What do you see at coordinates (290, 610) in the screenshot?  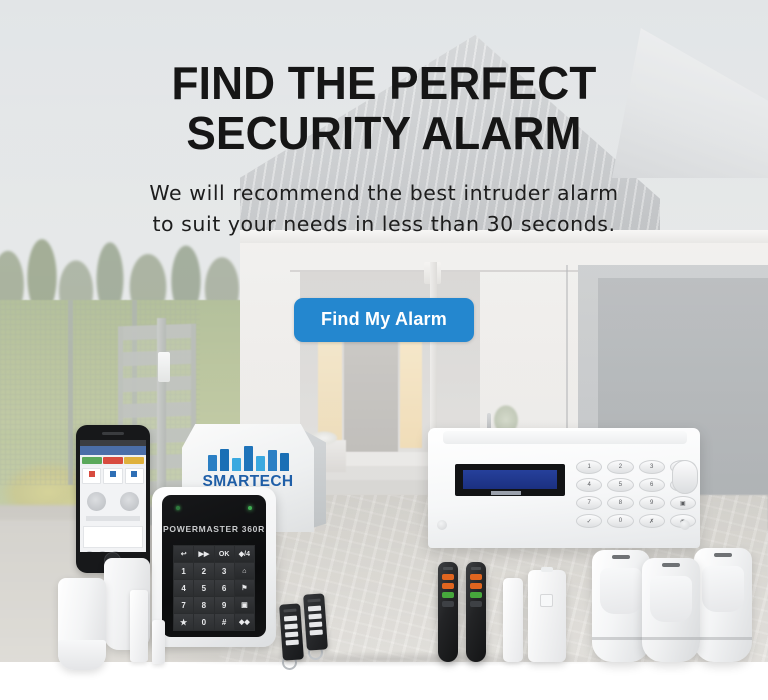 I see `keyfob-led-icon` at bounding box center [290, 610].